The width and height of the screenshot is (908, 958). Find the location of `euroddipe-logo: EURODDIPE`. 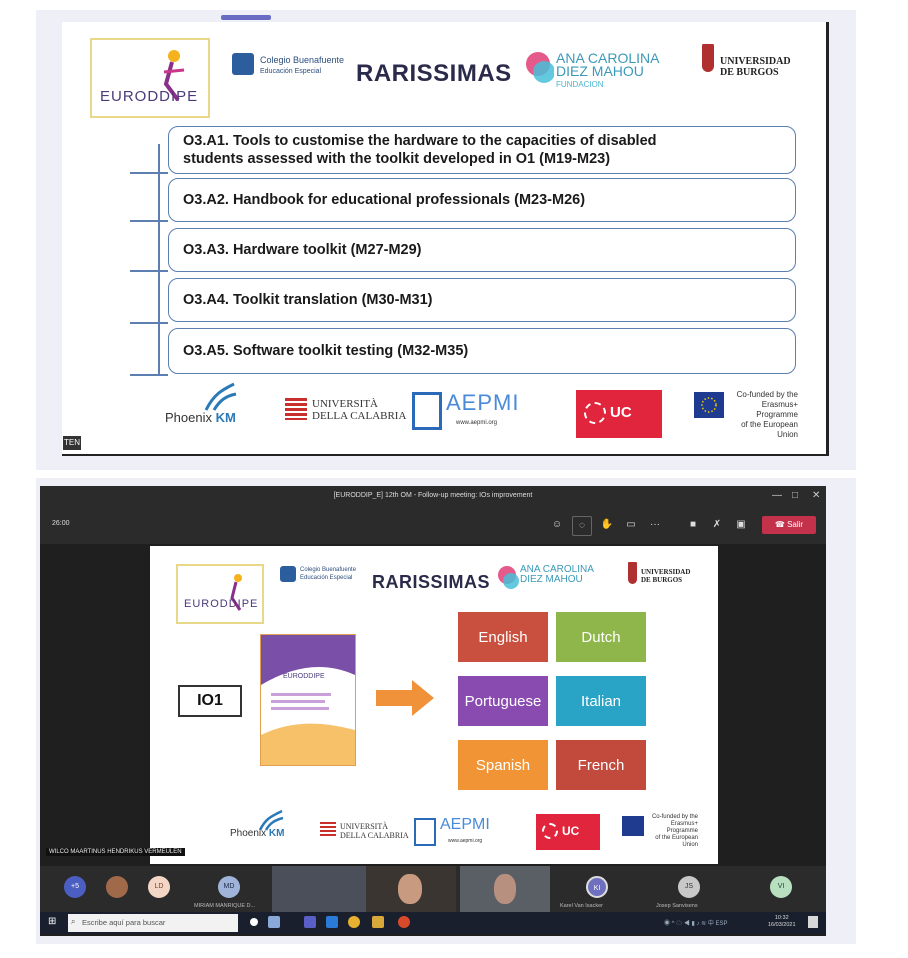

euroddipe-logo: EURODDIPE is located at coordinates (150, 78).